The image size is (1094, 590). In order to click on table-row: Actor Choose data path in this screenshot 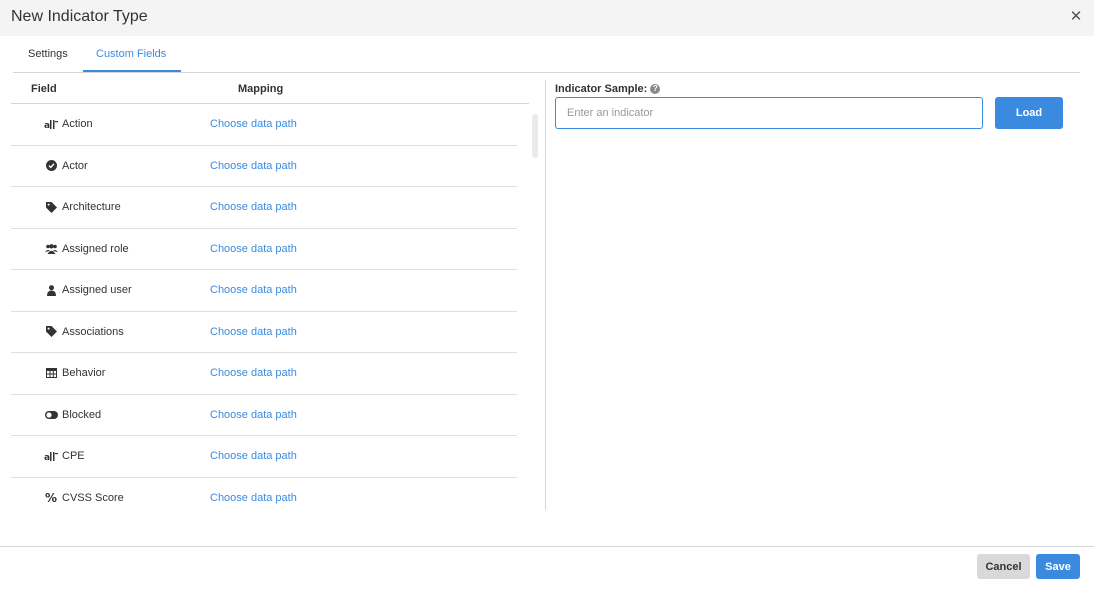, I will do `click(264, 166)`.